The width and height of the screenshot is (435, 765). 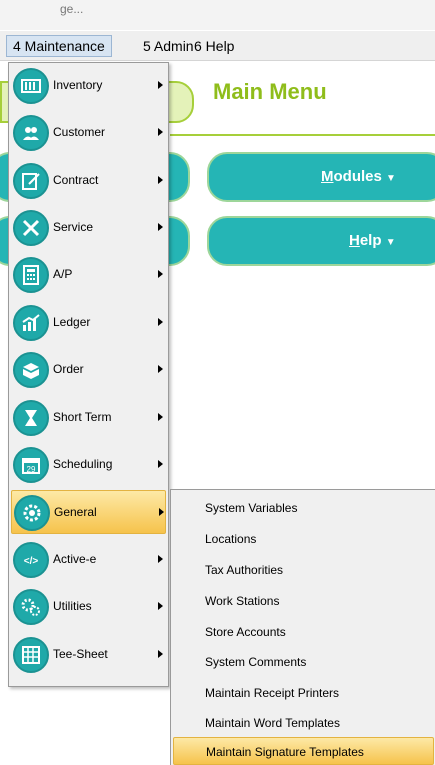 I want to click on menu-item-label: Contract, so click(x=76, y=180).